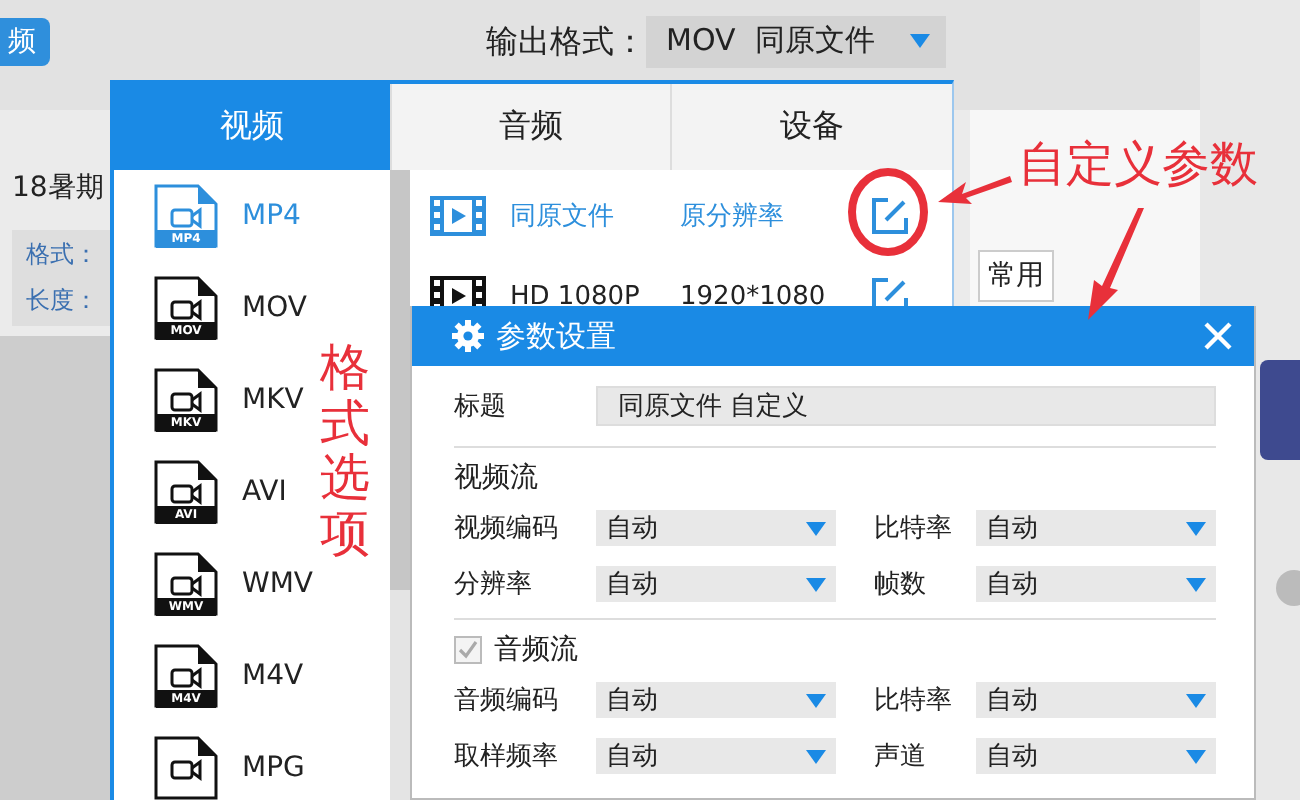  I want to click on format-item: MPG, so click(209, 761).